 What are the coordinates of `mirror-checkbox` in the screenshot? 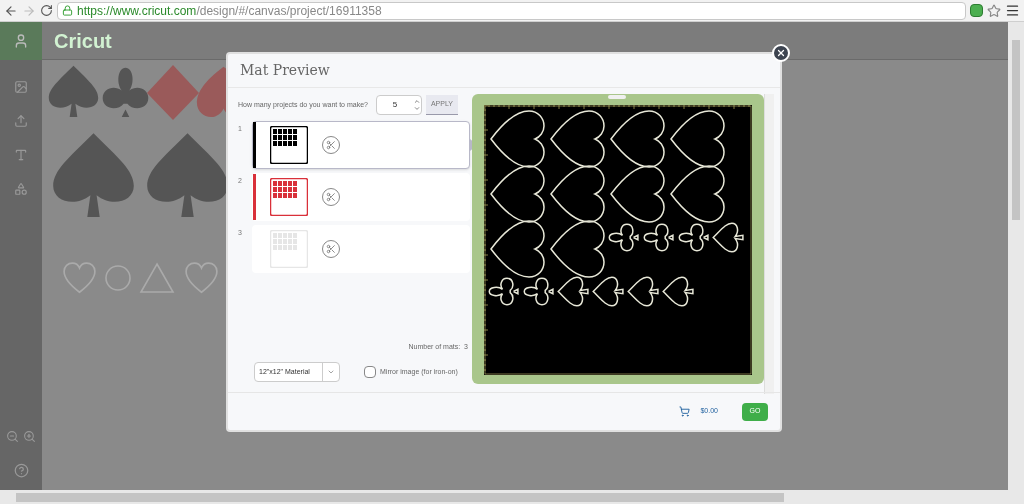 It's located at (370, 372).